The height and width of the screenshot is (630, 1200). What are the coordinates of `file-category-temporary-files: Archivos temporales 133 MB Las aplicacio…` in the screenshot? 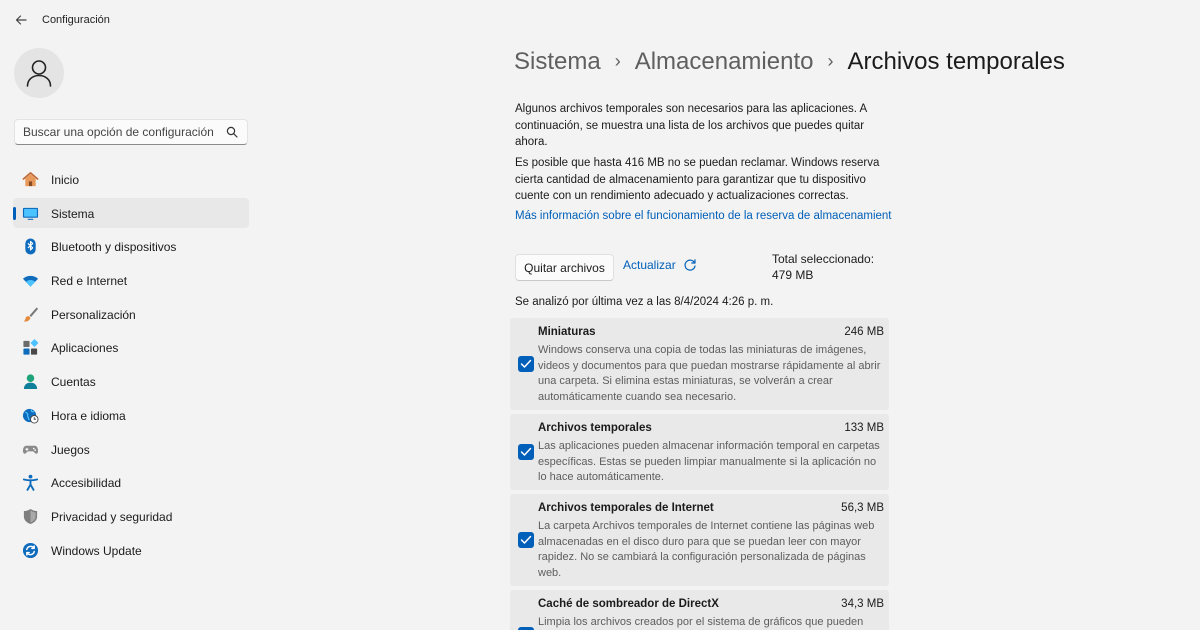 It's located at (699, 452).